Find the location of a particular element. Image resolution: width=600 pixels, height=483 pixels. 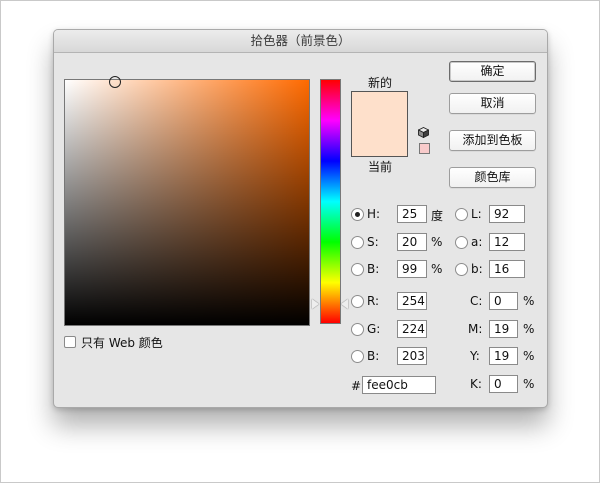

lab-b-input is located at coordinates (507, 269).